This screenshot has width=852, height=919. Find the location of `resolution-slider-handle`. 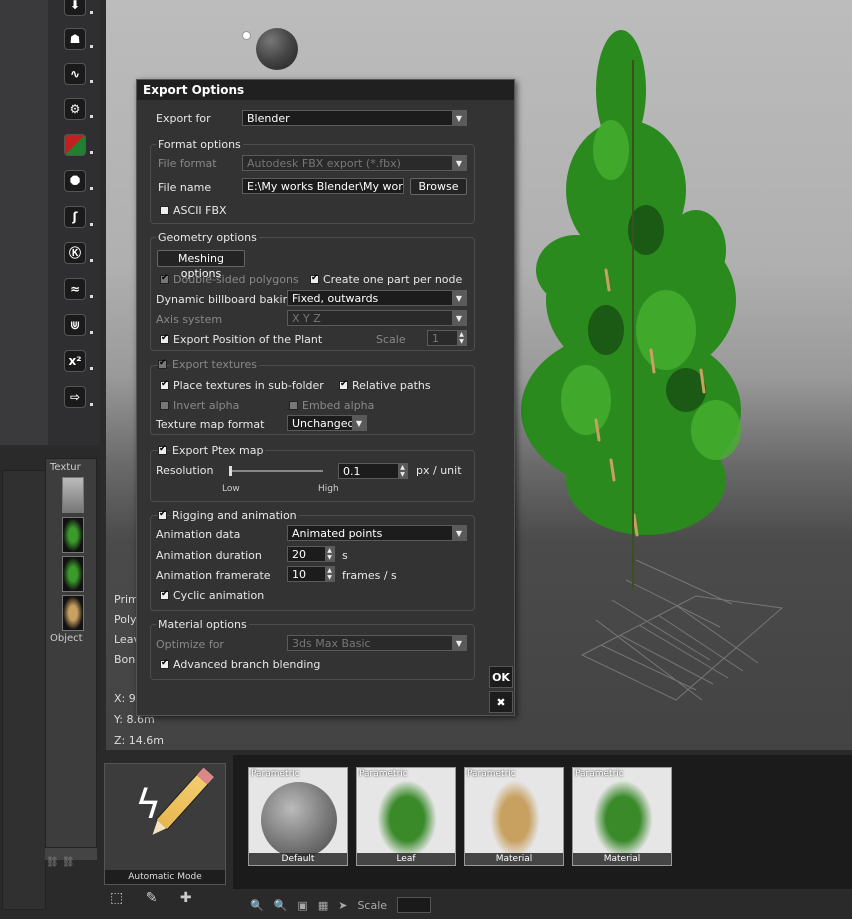

resolution-slider-handle is located at coordinates (230, 471).